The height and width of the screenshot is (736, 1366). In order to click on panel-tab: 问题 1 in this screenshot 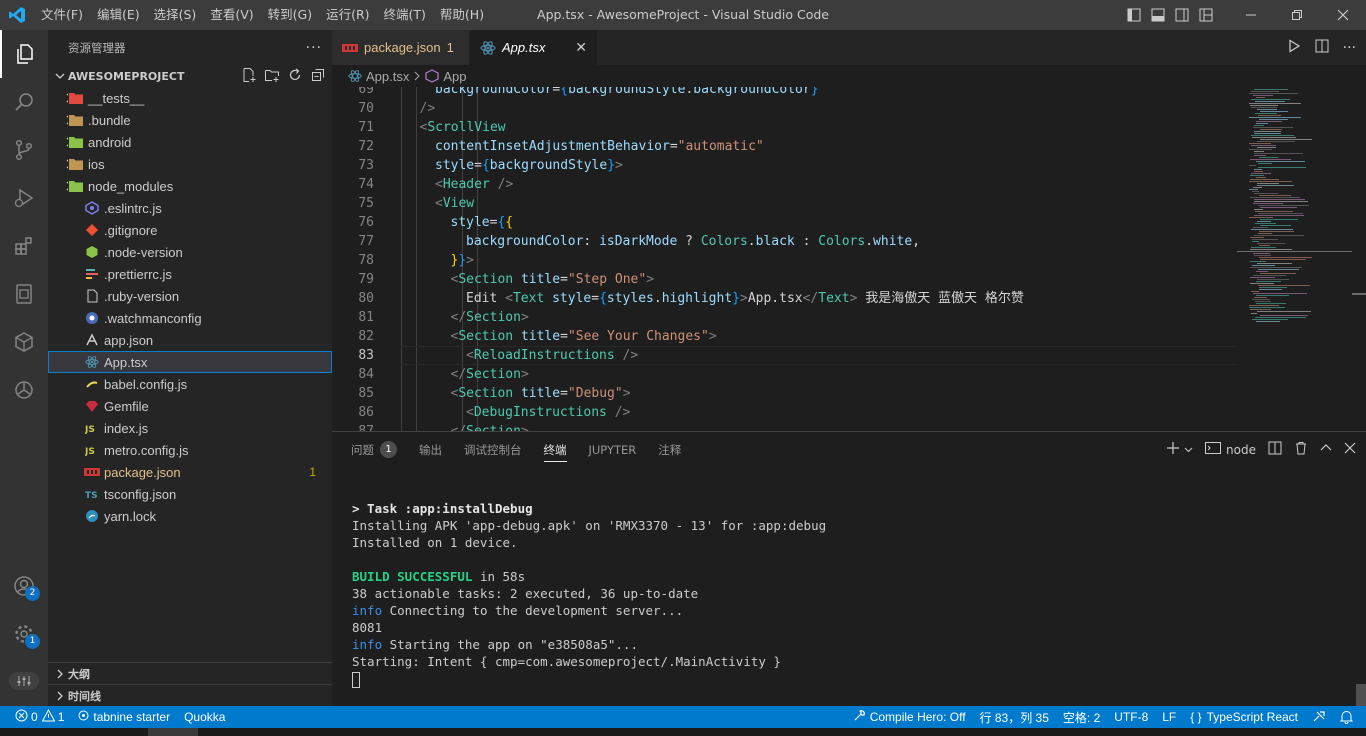, I will do `click(374, 449)`.